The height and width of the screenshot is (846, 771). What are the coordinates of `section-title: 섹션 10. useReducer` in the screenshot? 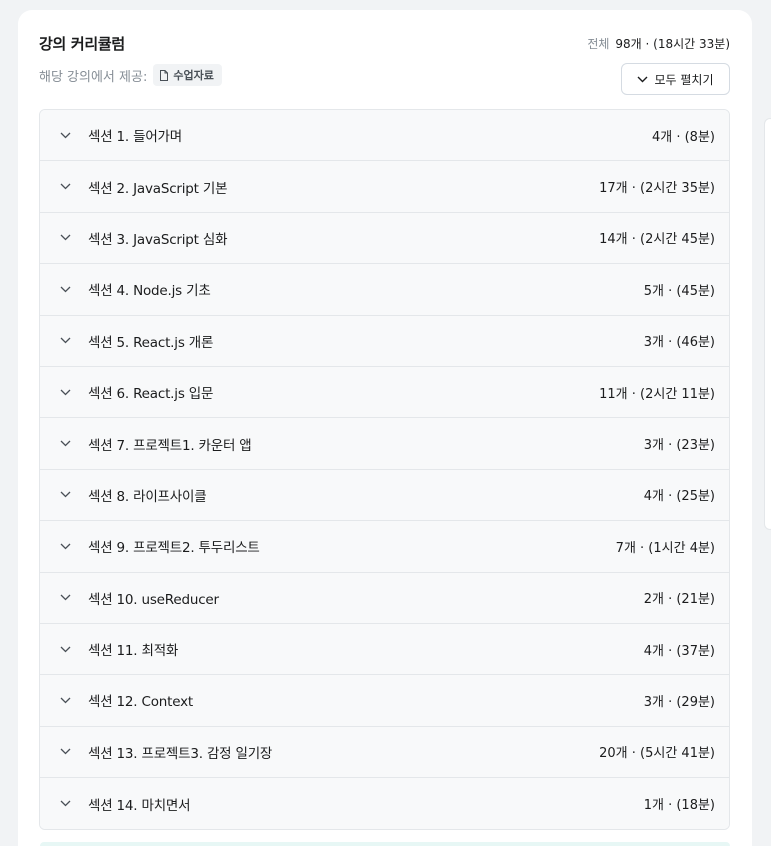 It's located at (153, 599).